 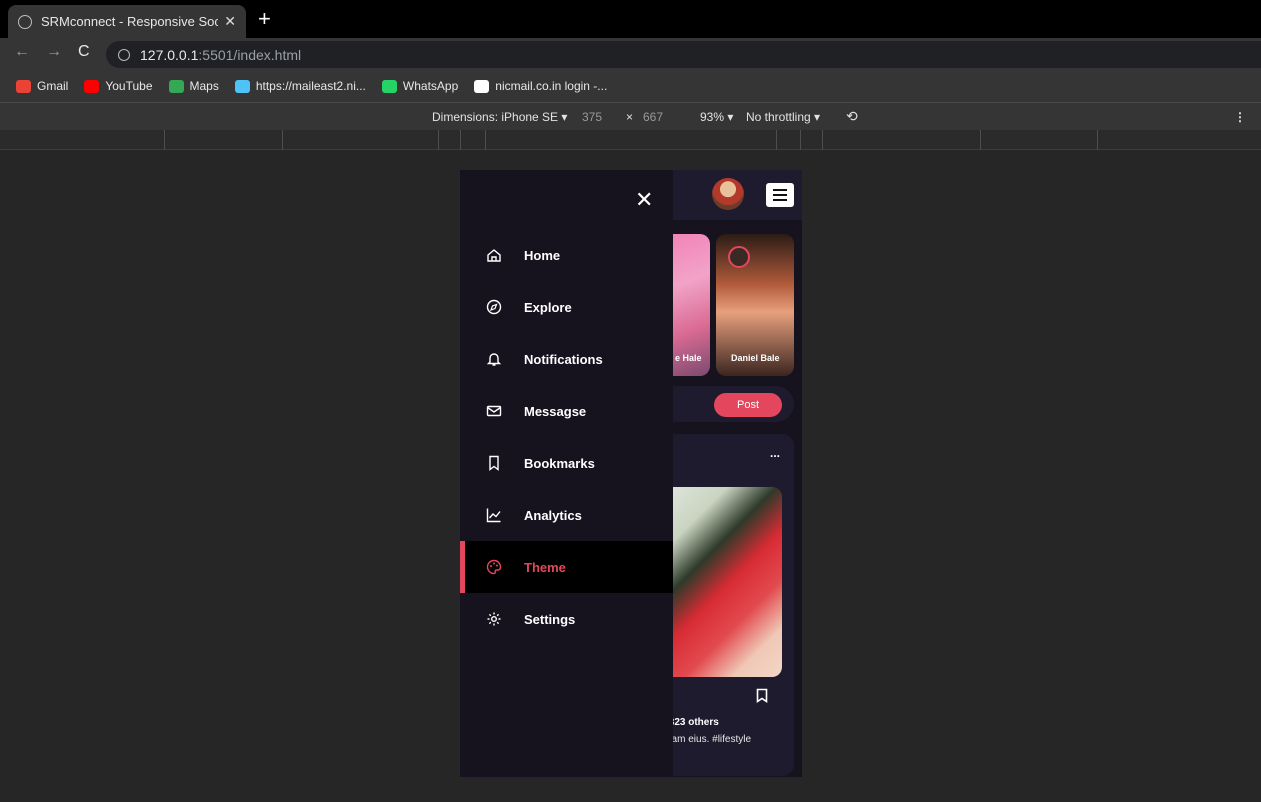 What do you see at coordinates (630, 19) in the screenshot?
I see `tab-strip: SRMconnect - Responsive Social ✕ +` at bounding box center [630, 19].